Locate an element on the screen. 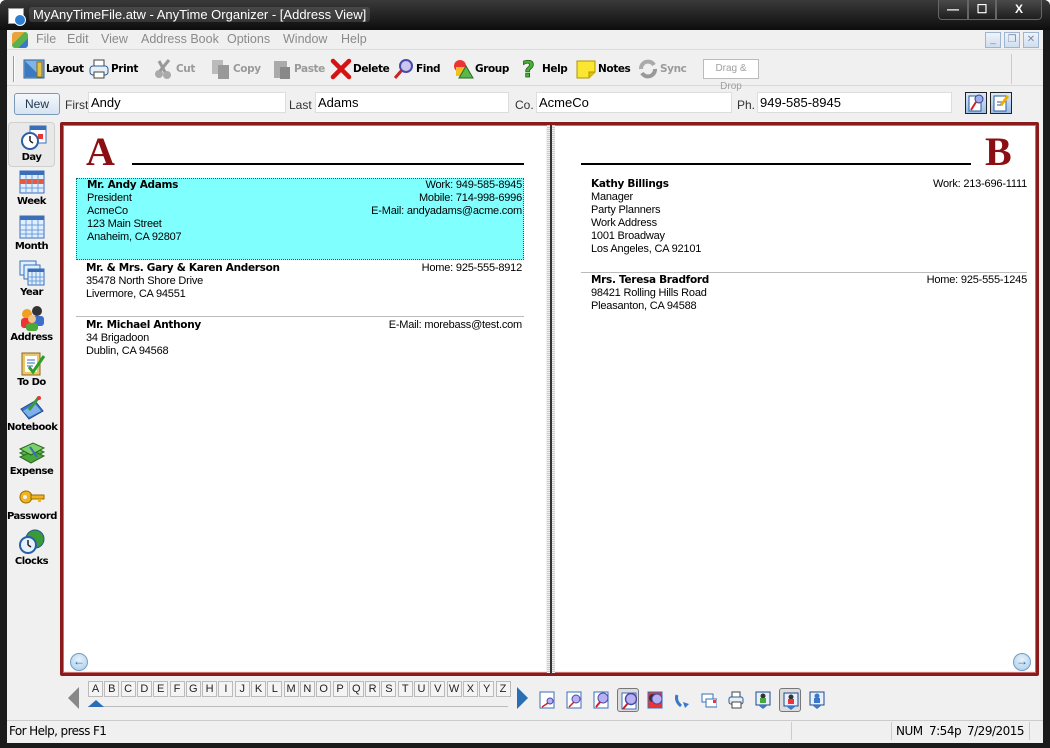 This screenshot has height=748, width=1050. toolbar-grip is located at coordinates (14, 69).